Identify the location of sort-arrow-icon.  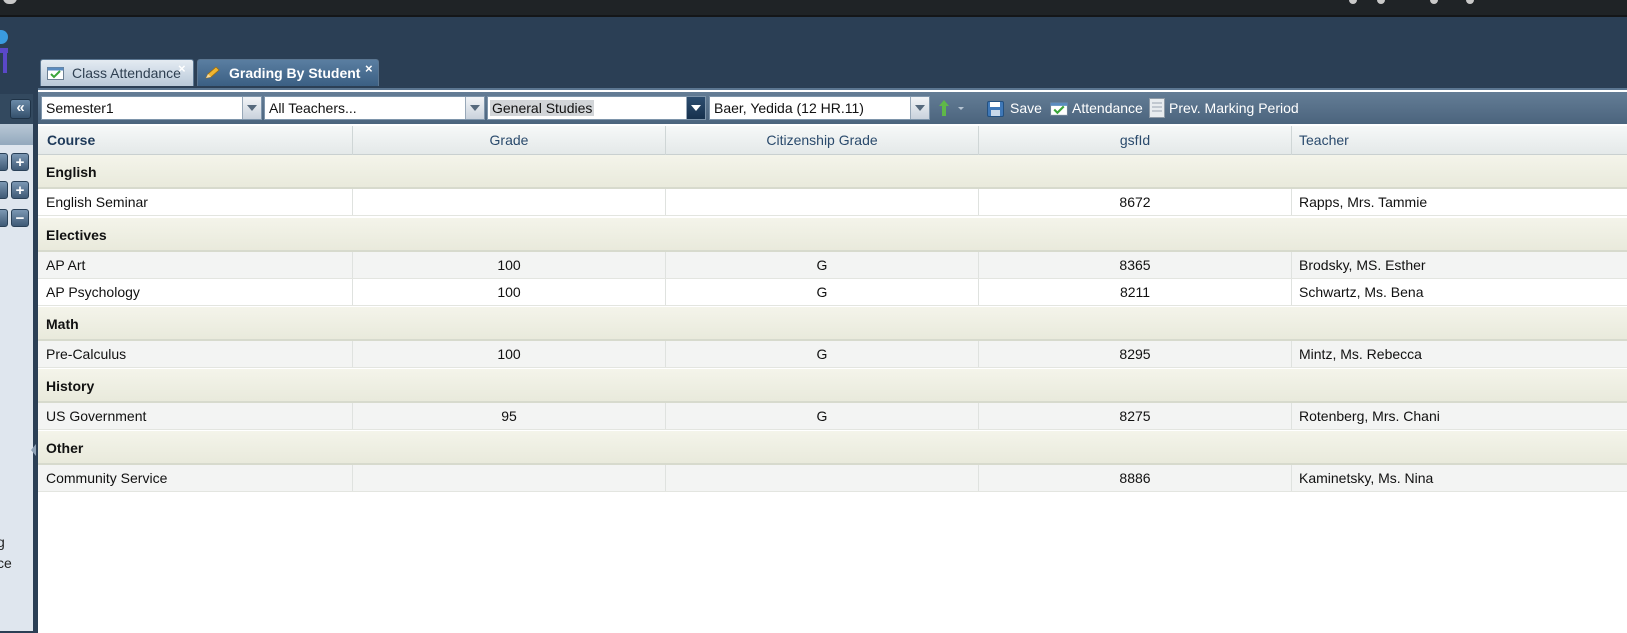
(951, 108).